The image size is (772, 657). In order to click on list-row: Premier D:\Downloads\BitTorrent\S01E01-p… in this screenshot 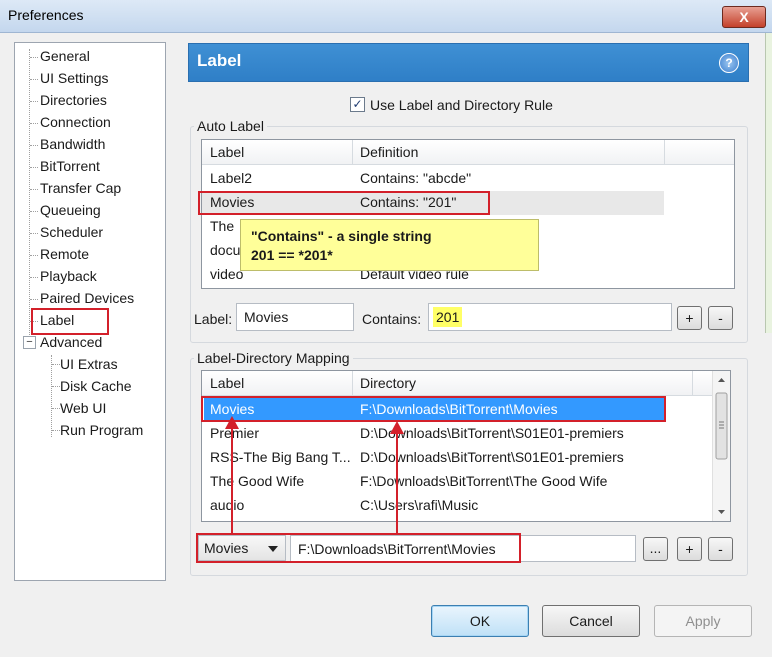, I will do `click(466, 434)`.